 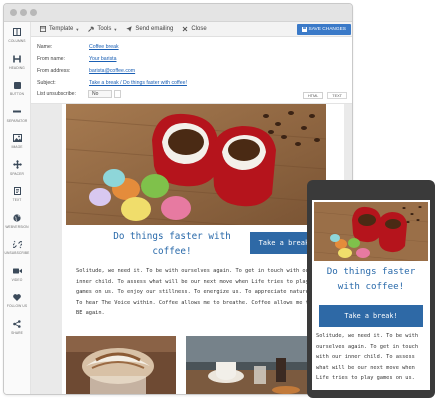 I want to click on cafe-table-image, so click(x=248, y=365).